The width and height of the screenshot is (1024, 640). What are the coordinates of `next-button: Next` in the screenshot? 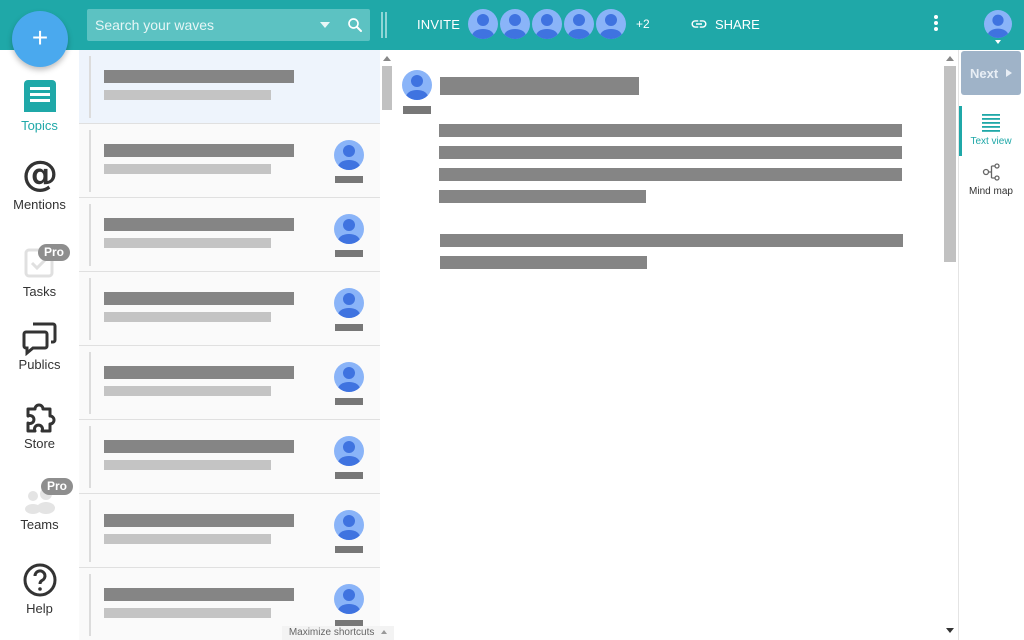 It's located at (991, 73).